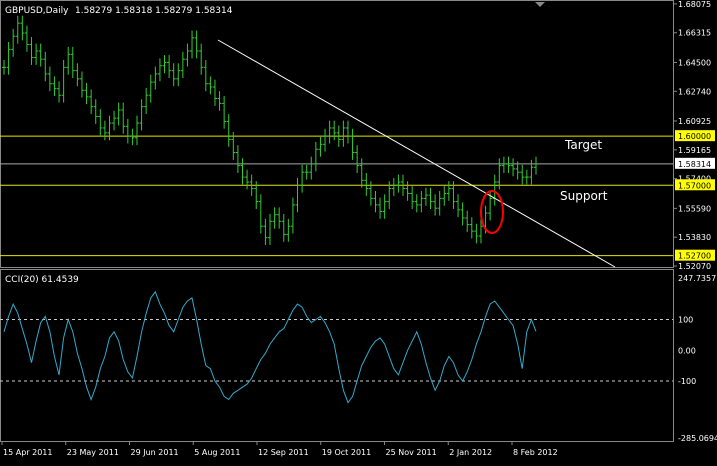 This screenshot has width=717, height=466. Describe the element at coordinates (694, 136) in the screenshot. I see `price-level-marker-label: 1.60000` at that location.